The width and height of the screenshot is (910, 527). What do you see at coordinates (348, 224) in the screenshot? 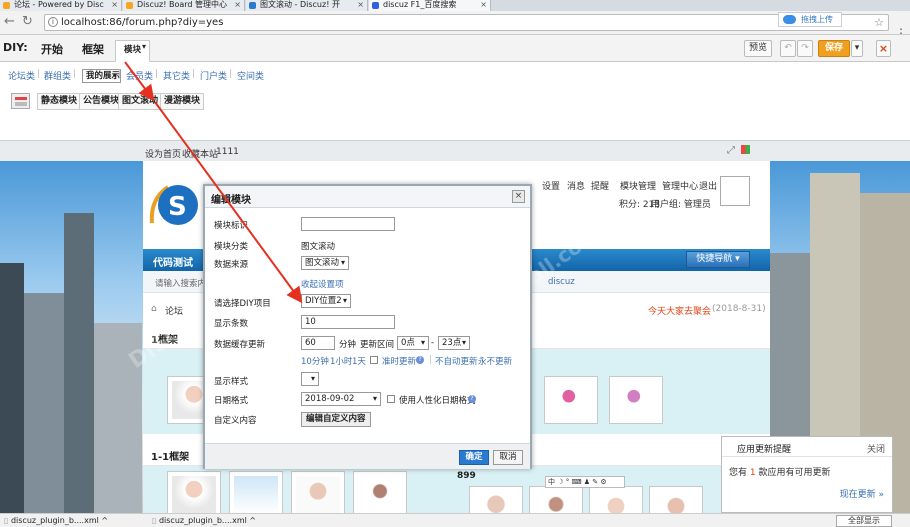
I see `block-title-input` at bounding box center [348, 224].